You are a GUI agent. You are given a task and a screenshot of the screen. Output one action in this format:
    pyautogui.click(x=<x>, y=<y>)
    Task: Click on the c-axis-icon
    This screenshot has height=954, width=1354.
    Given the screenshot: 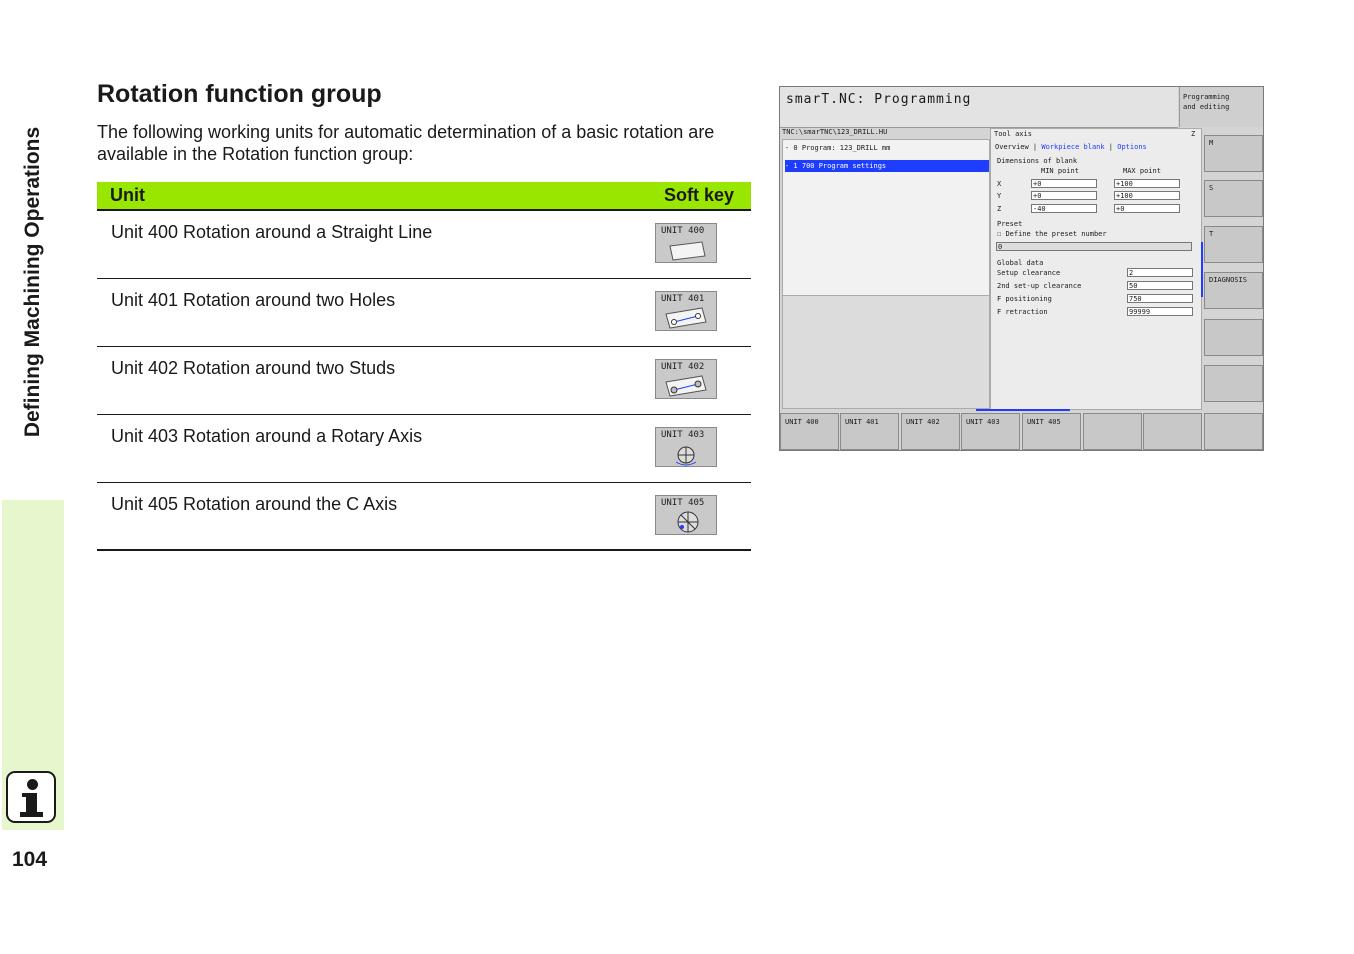 What is the action you would take?
    pyautogui.click(x=688, y=522)
    